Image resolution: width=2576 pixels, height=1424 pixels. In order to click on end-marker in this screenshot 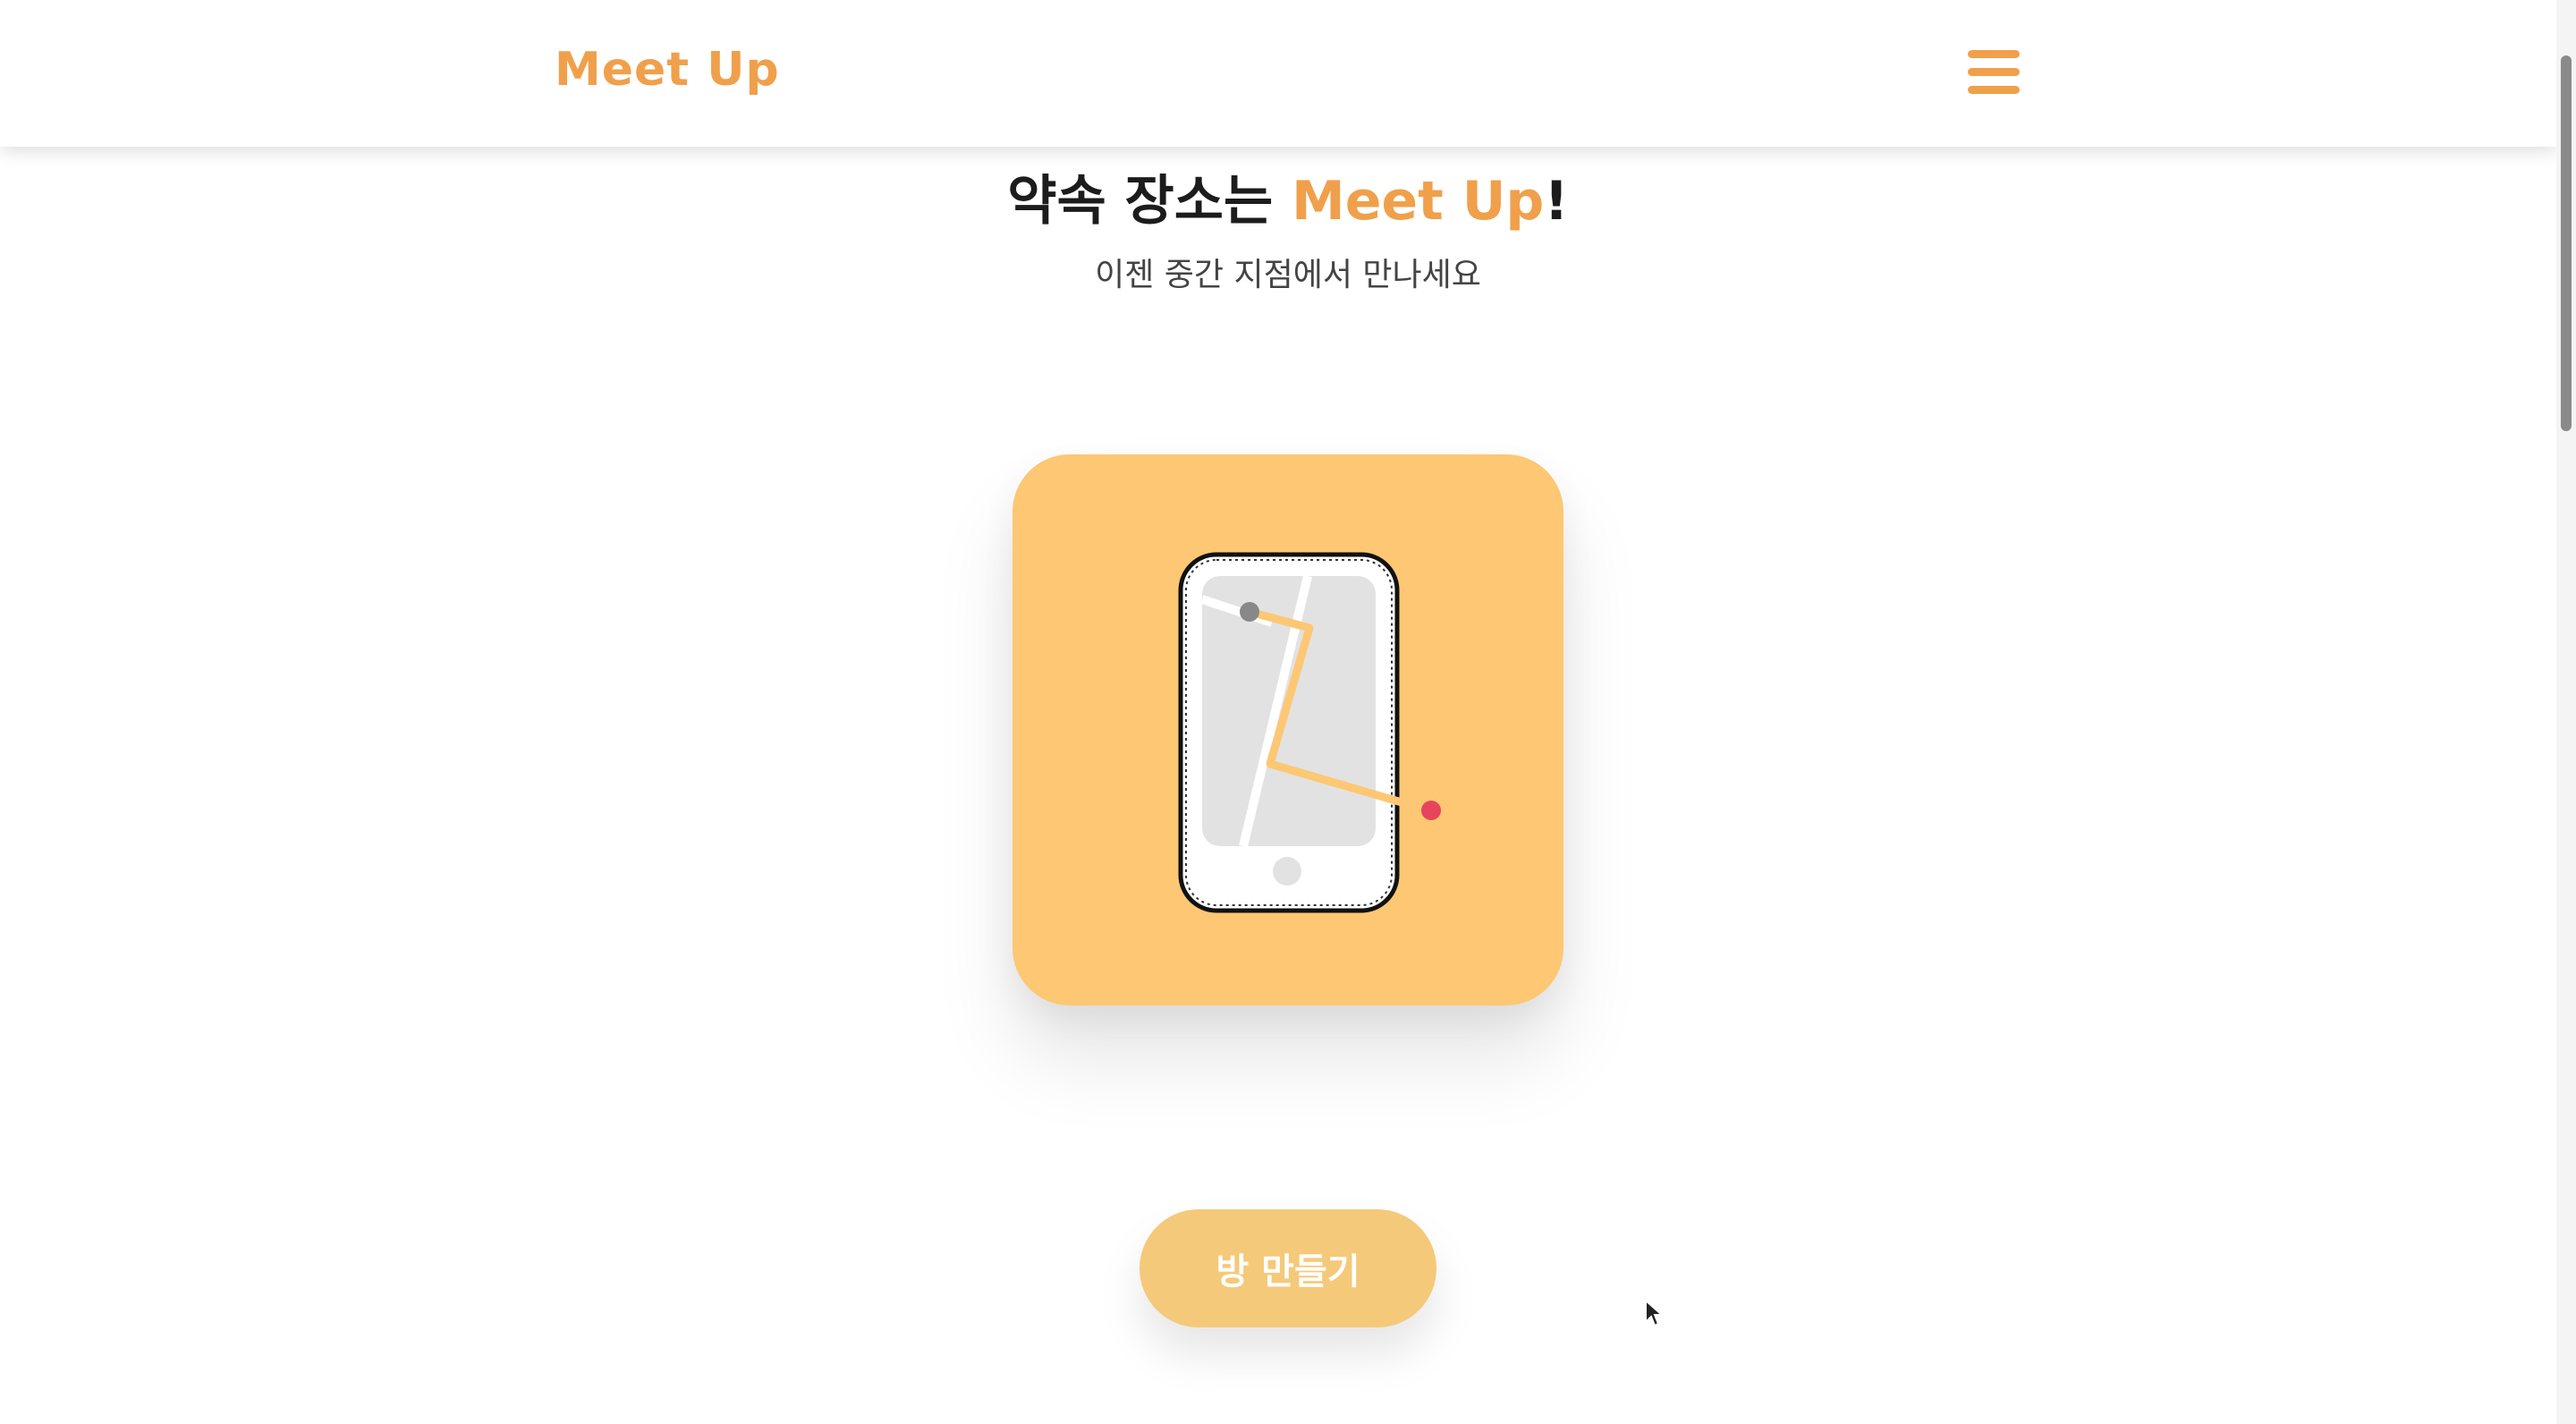, I will do `click(1431, 810)`.